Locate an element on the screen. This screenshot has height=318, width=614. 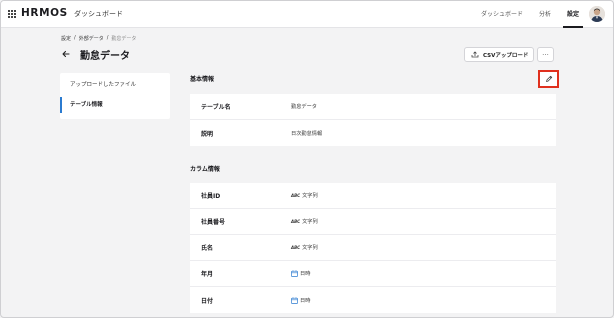
table-row: 社員番号 ABC 文字列 is located at coordinates (373, 222).